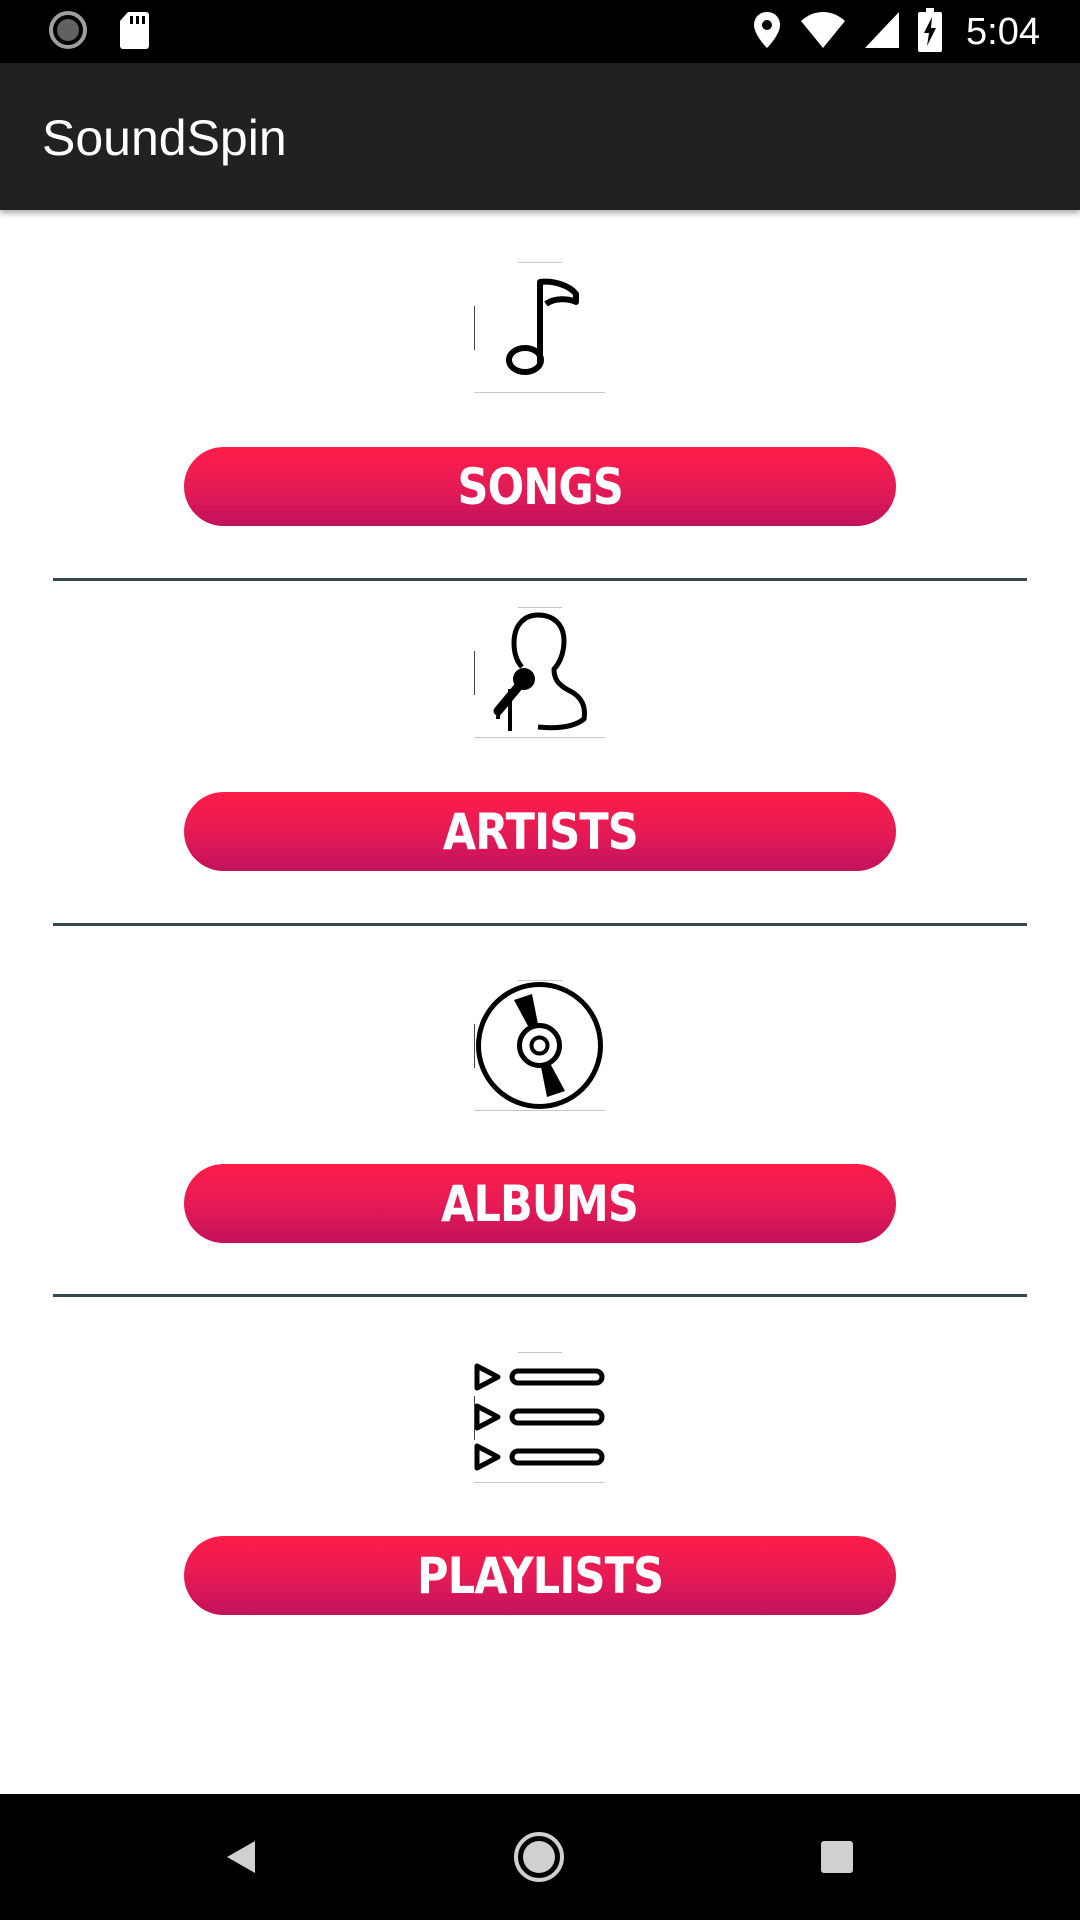 The height and width of the screenshot is (1920, 1080). Describe the element at coordinates (539, 1045) in the screenshot. I see `disc-icon` at that location.